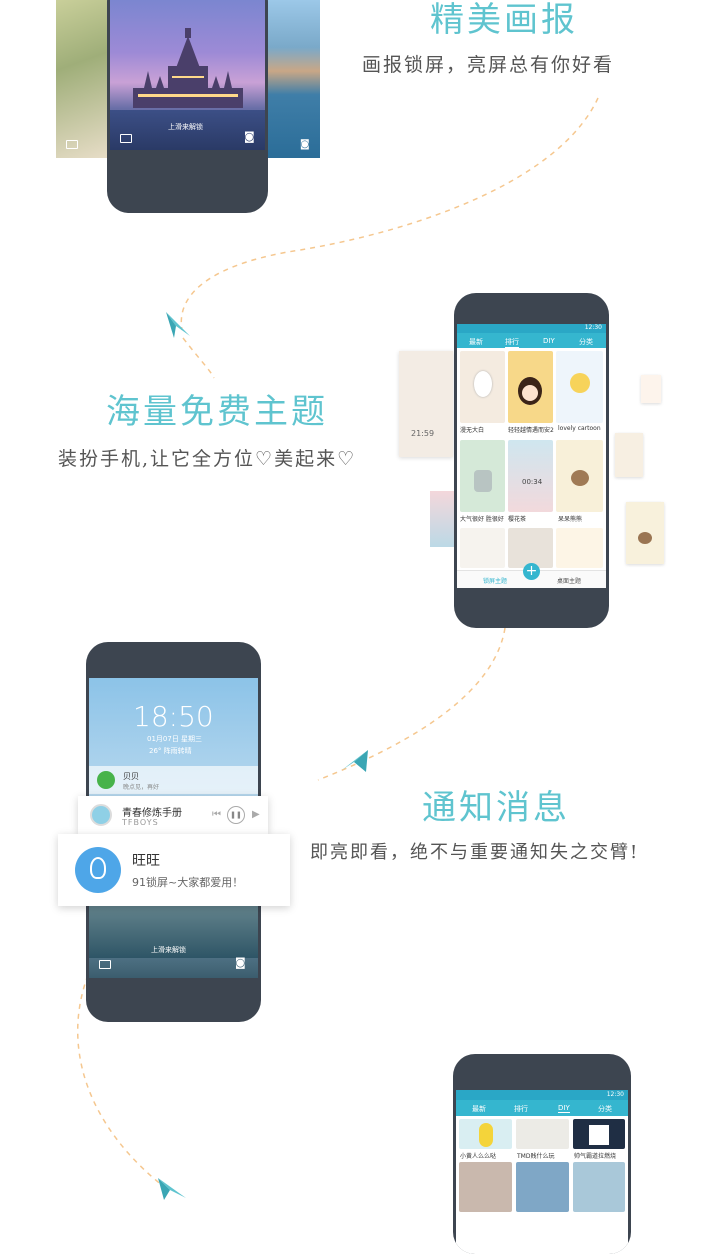 This screenshot has height=1254, width=720. What do you see at coordinates (174, 870) in the screenshot?
I see `qq-notification: 旺旺 91锁屏~大家都爱用！` at bounding box center [174, 870].